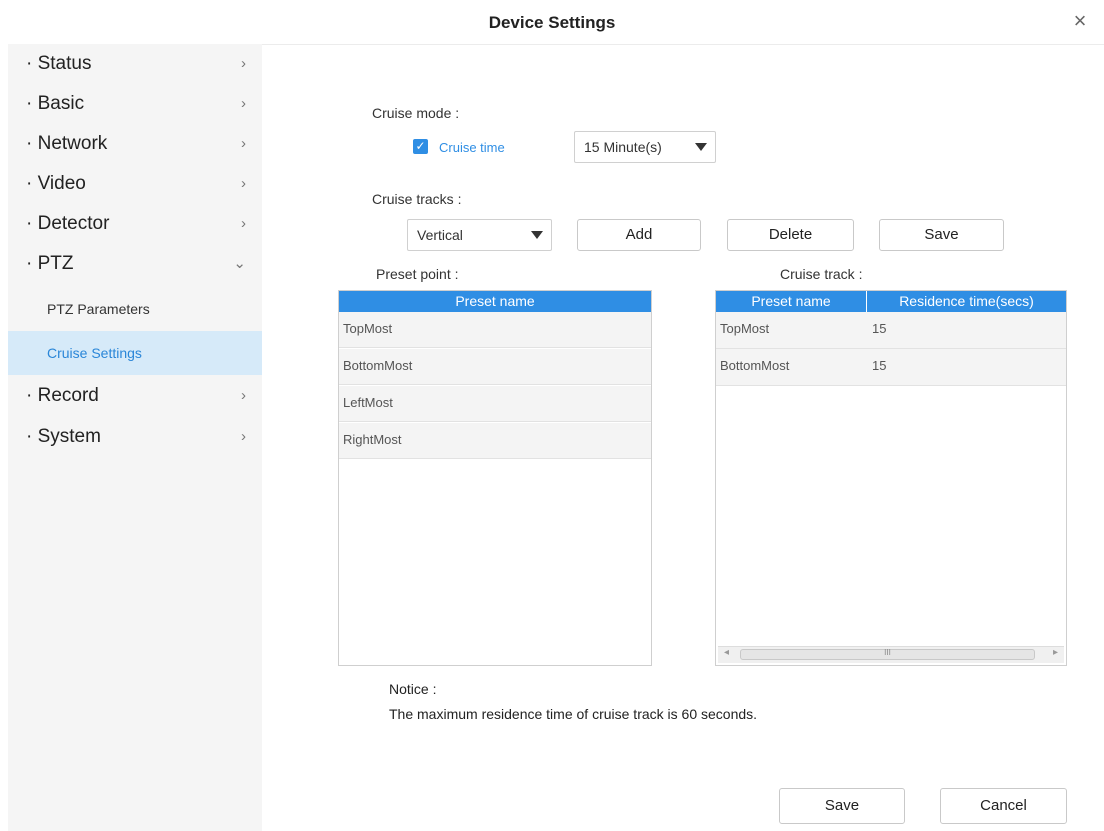 This screenshot has width=1104, height=831. What do you see at coordinates (479, 235) in the screenshot?
I see `cruise-track-select: Vertical` at bounding box center [479, 235].